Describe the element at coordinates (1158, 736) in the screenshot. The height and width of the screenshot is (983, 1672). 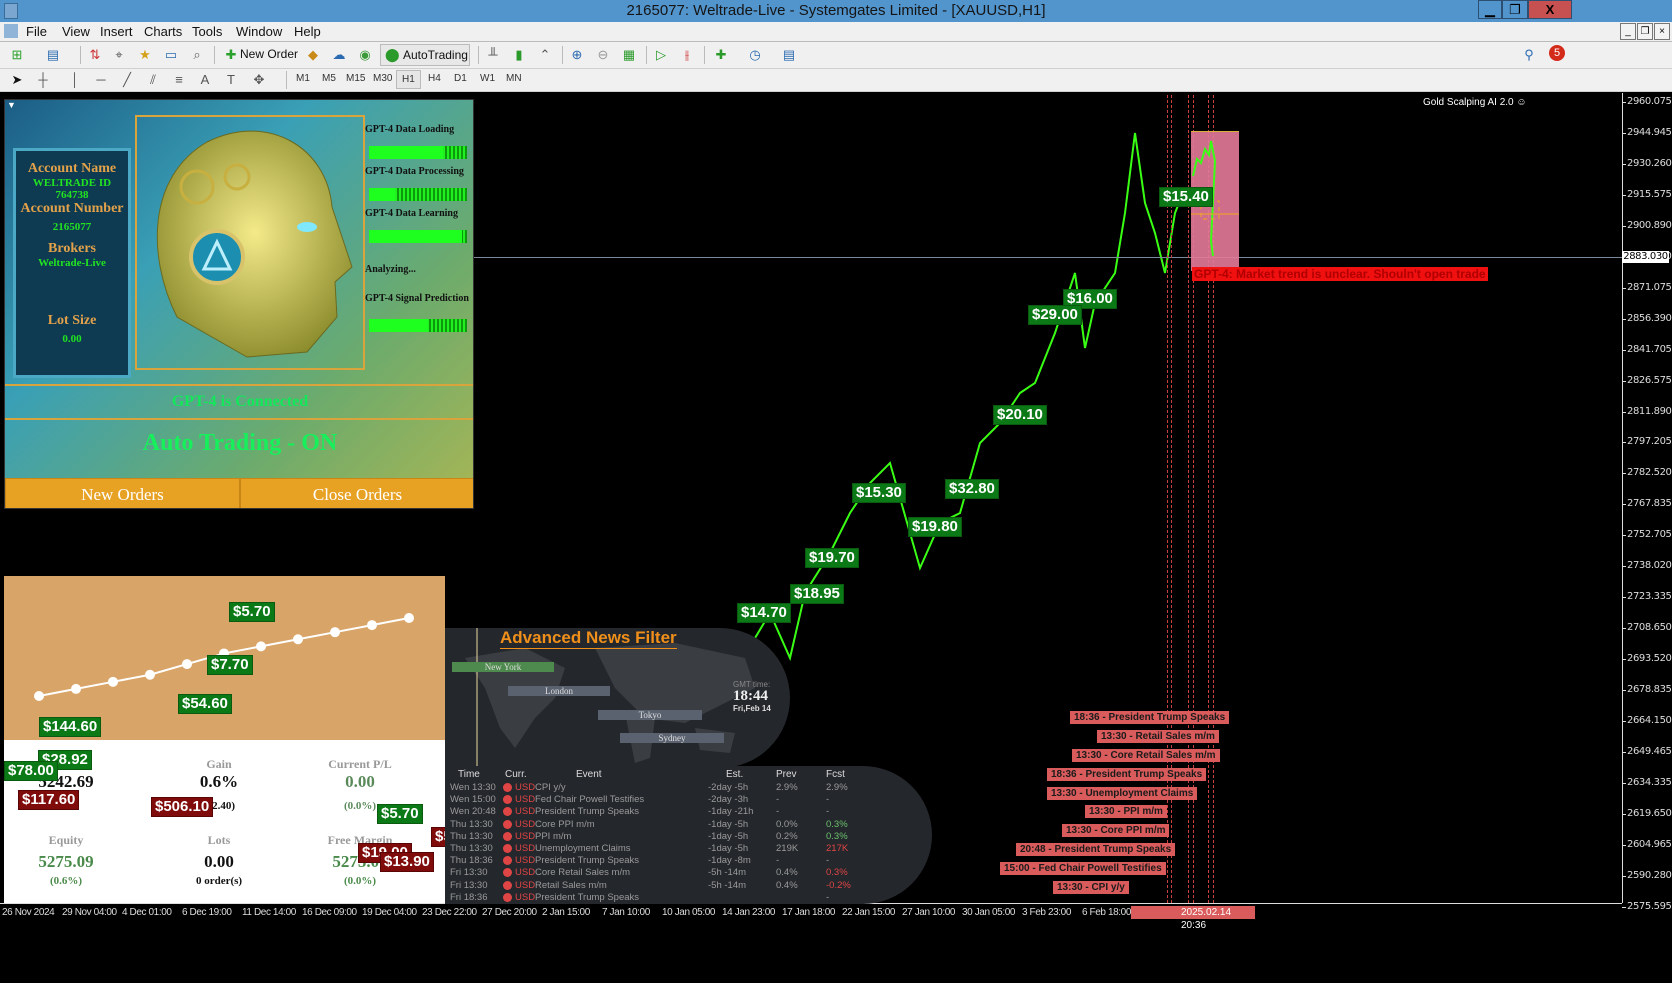
I see `news-event-flag: 13:30 - Retail Sales m/m` at that location.